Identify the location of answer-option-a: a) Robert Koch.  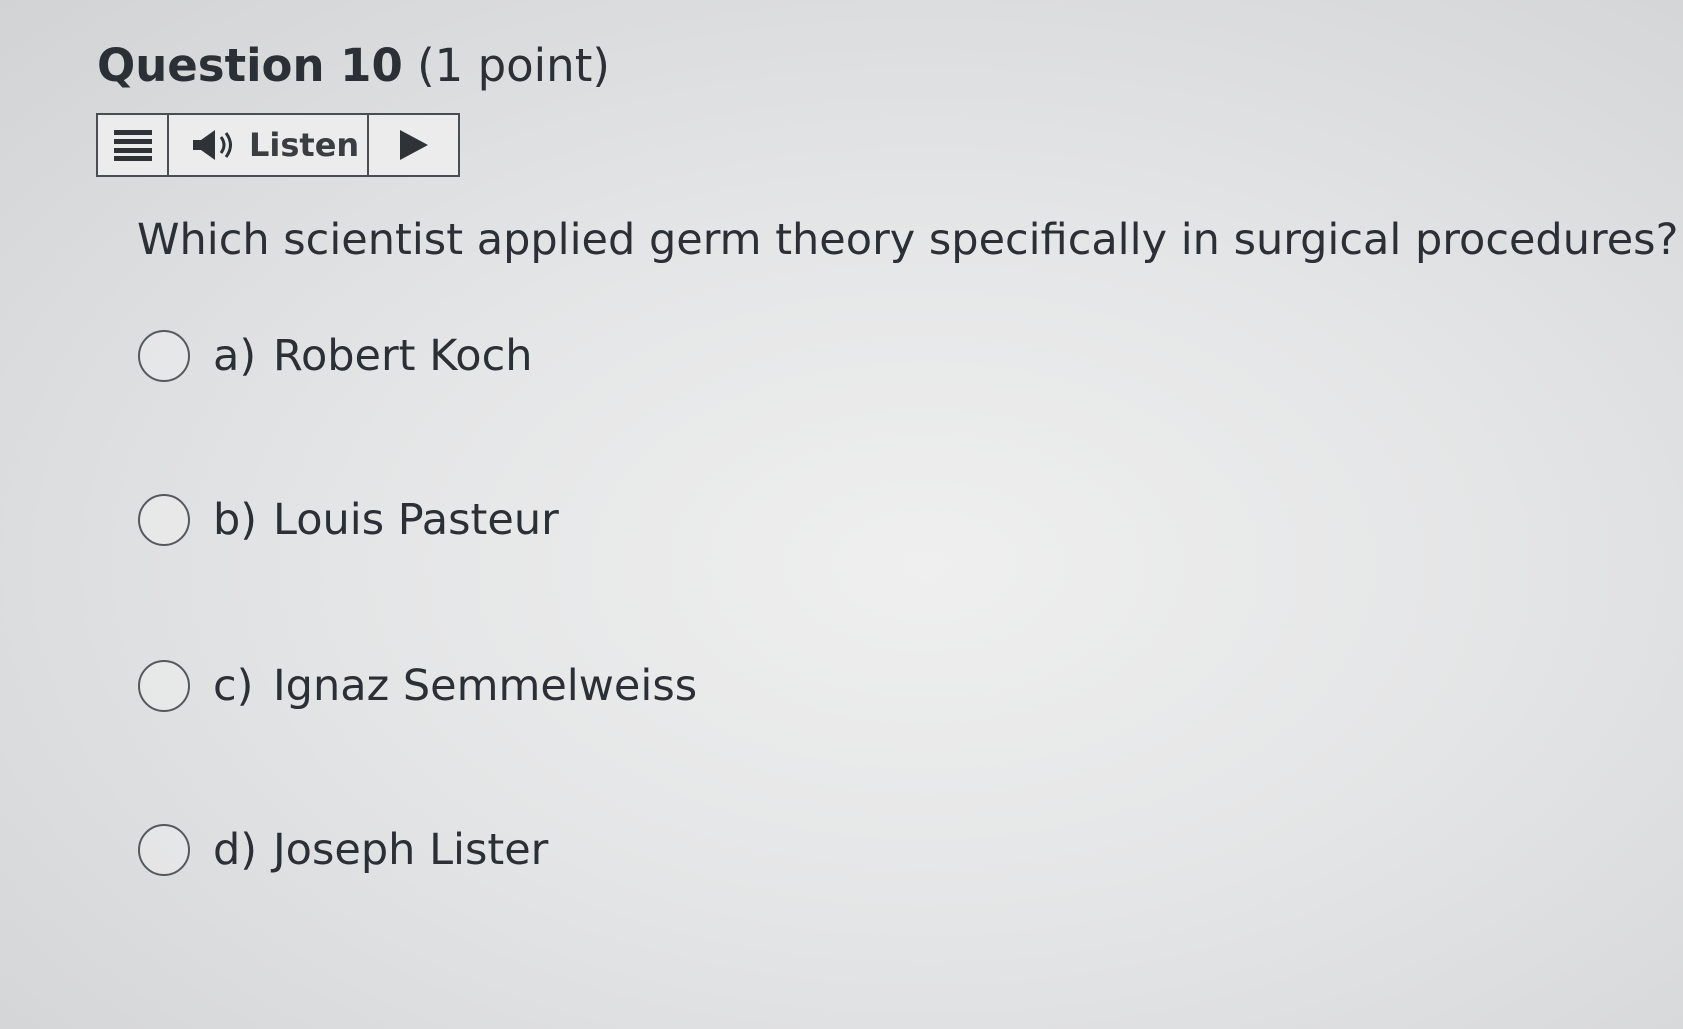
(335, 356).